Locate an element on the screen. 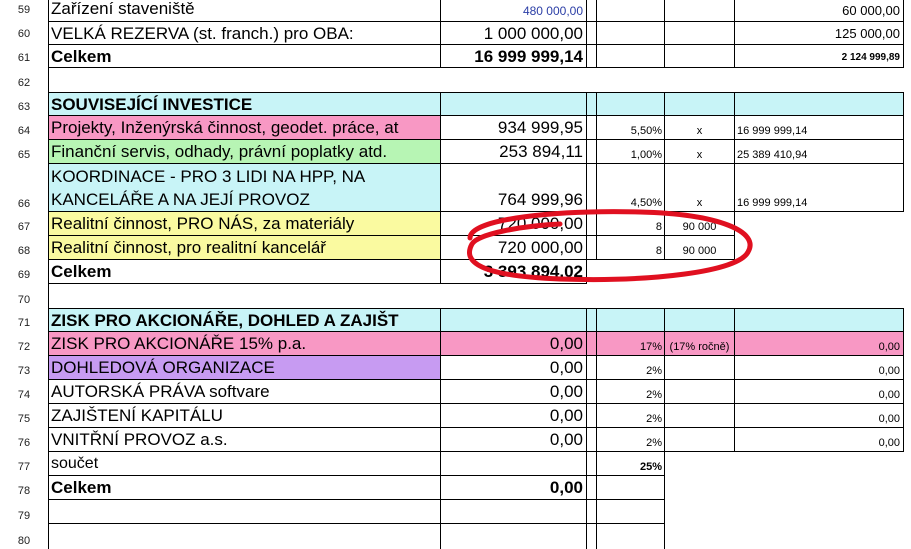 The image size is (911, 549). row-number: 70 is located at coordinates (24, 300).